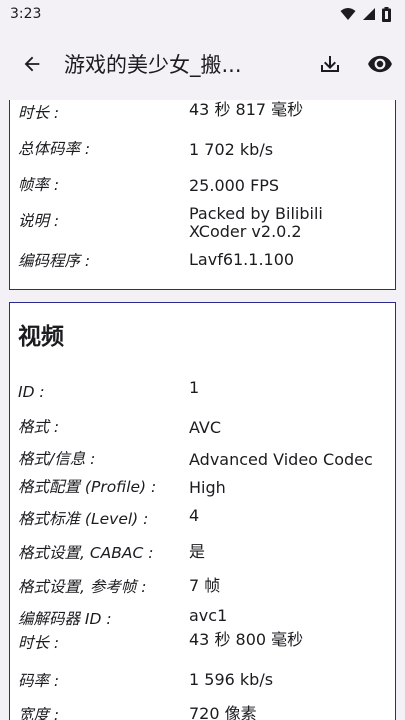 The width and height of the screenshot is (405, 720). I want to click on download-button, so click(330, 64).